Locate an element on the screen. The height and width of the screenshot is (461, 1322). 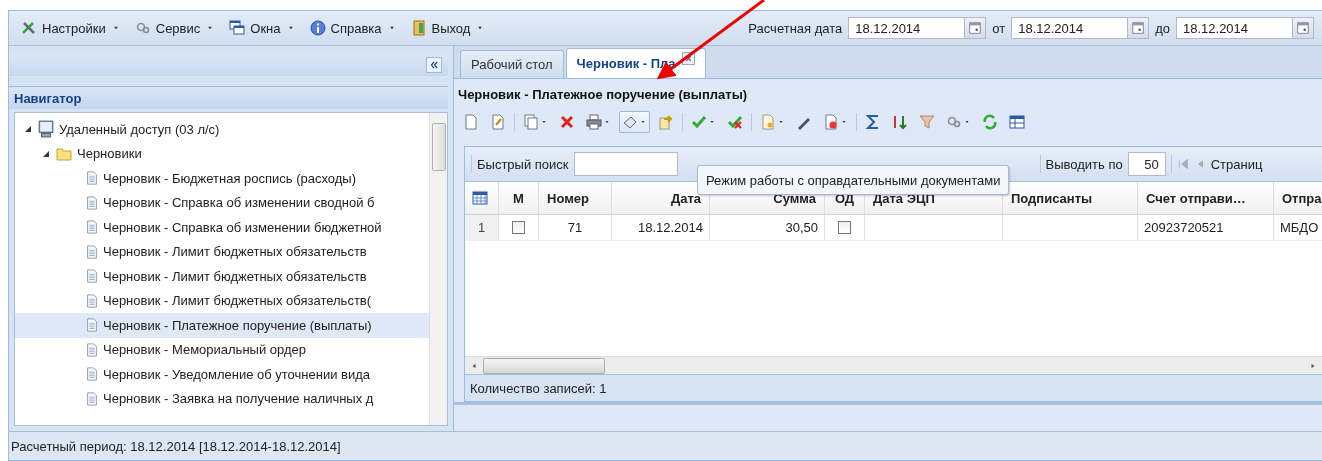
search-label: Быстрый поиск is located at coordinates (523, 164).